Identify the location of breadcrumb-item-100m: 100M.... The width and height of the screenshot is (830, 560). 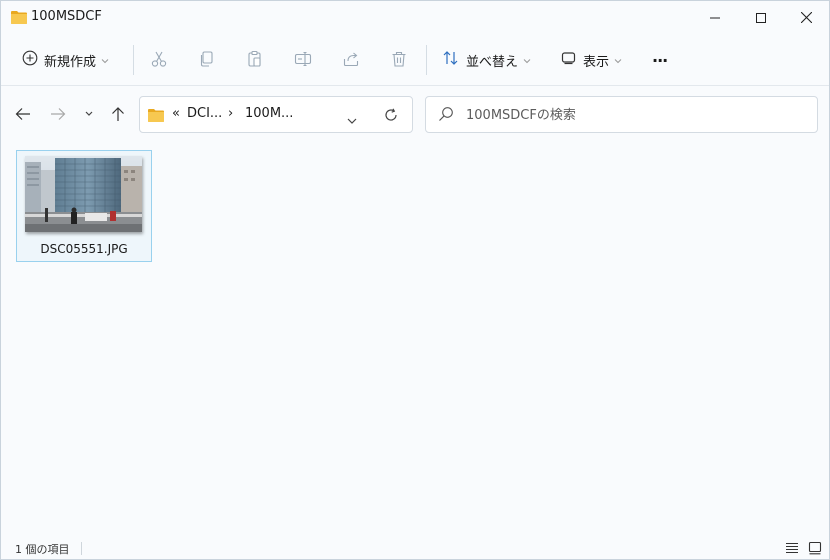
(269, 113).